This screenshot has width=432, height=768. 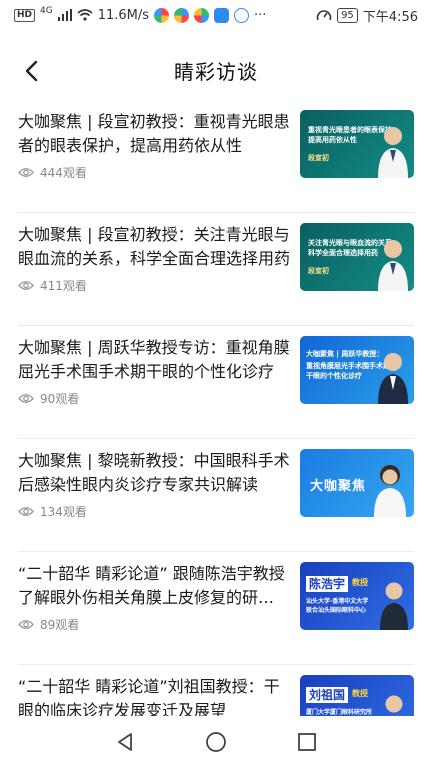 I want to click on more-notifications: ···, so click(x=260, y=15).